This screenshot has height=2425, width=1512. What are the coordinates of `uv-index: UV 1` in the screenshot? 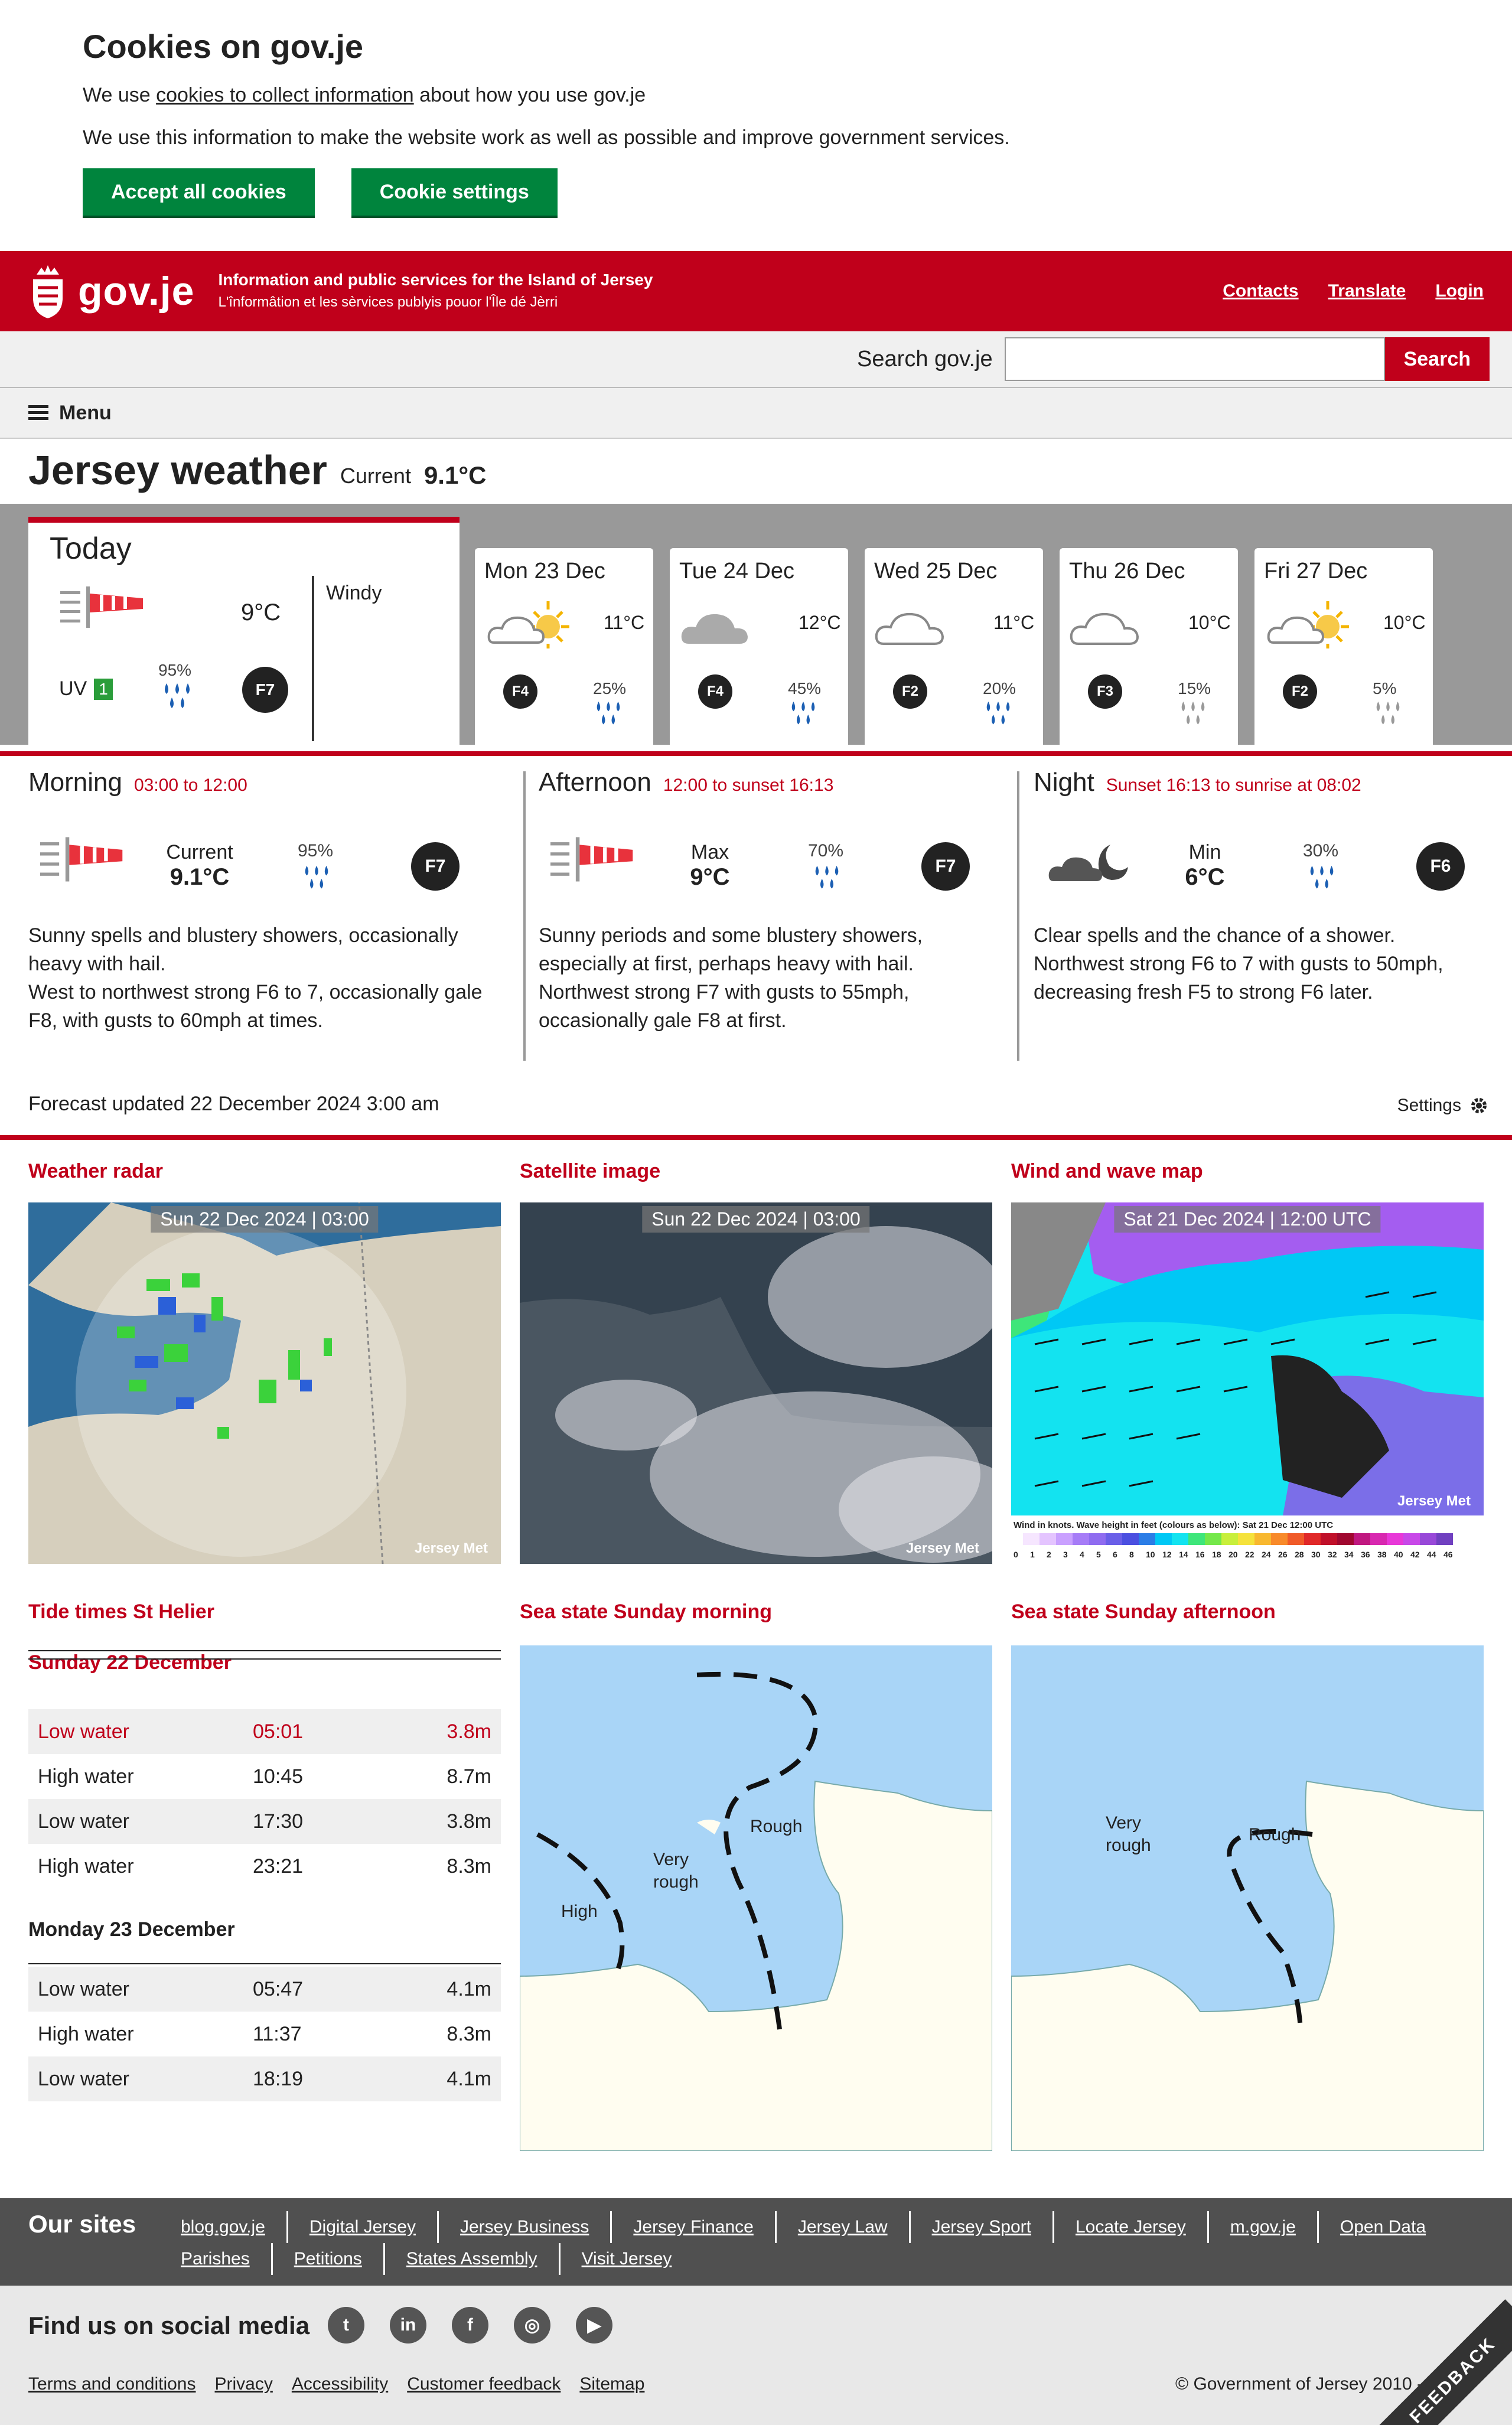 It's located at (86, 689).